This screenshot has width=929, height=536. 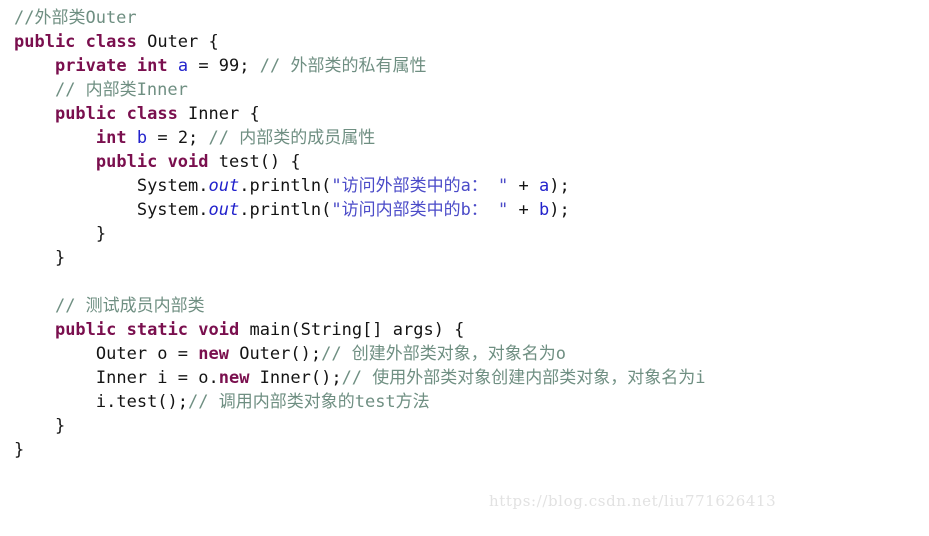 I want to click on code-token-plain: = 99;, so click(x=224, y=66).